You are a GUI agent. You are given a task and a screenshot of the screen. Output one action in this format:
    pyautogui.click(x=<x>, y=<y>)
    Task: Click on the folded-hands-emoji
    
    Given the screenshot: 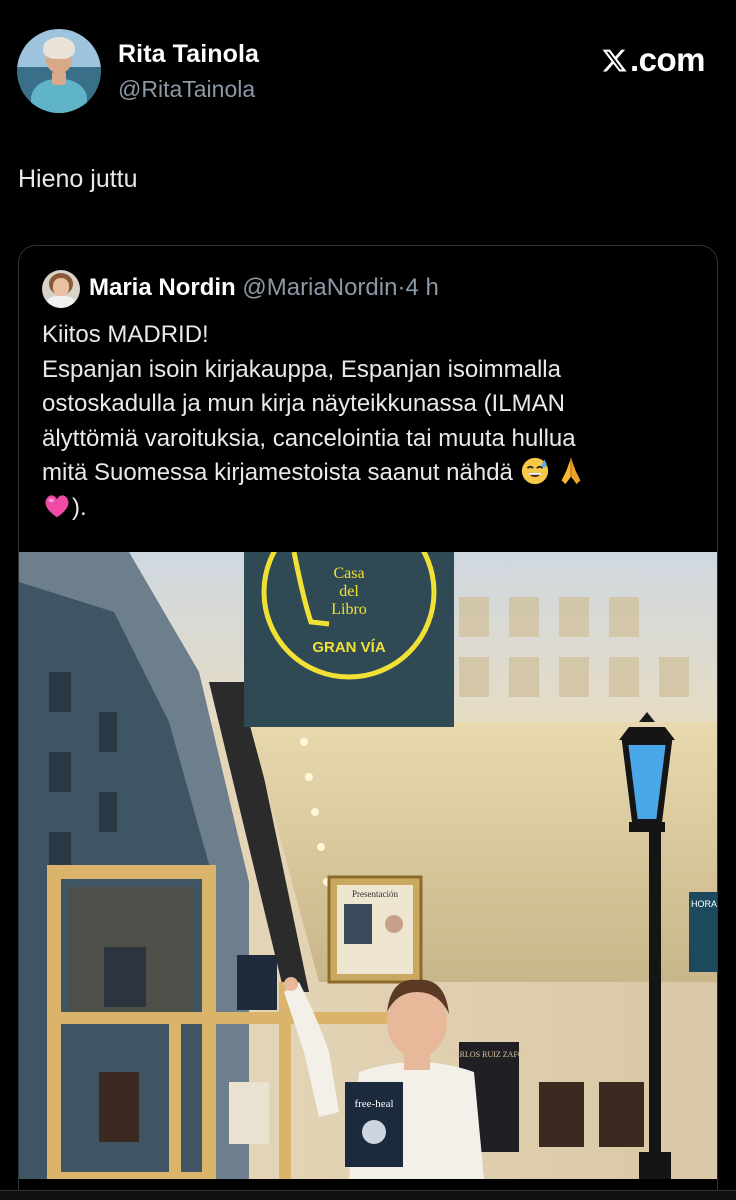 What is the action you would take?
    pyautogui.click(x=571, y=471)
    